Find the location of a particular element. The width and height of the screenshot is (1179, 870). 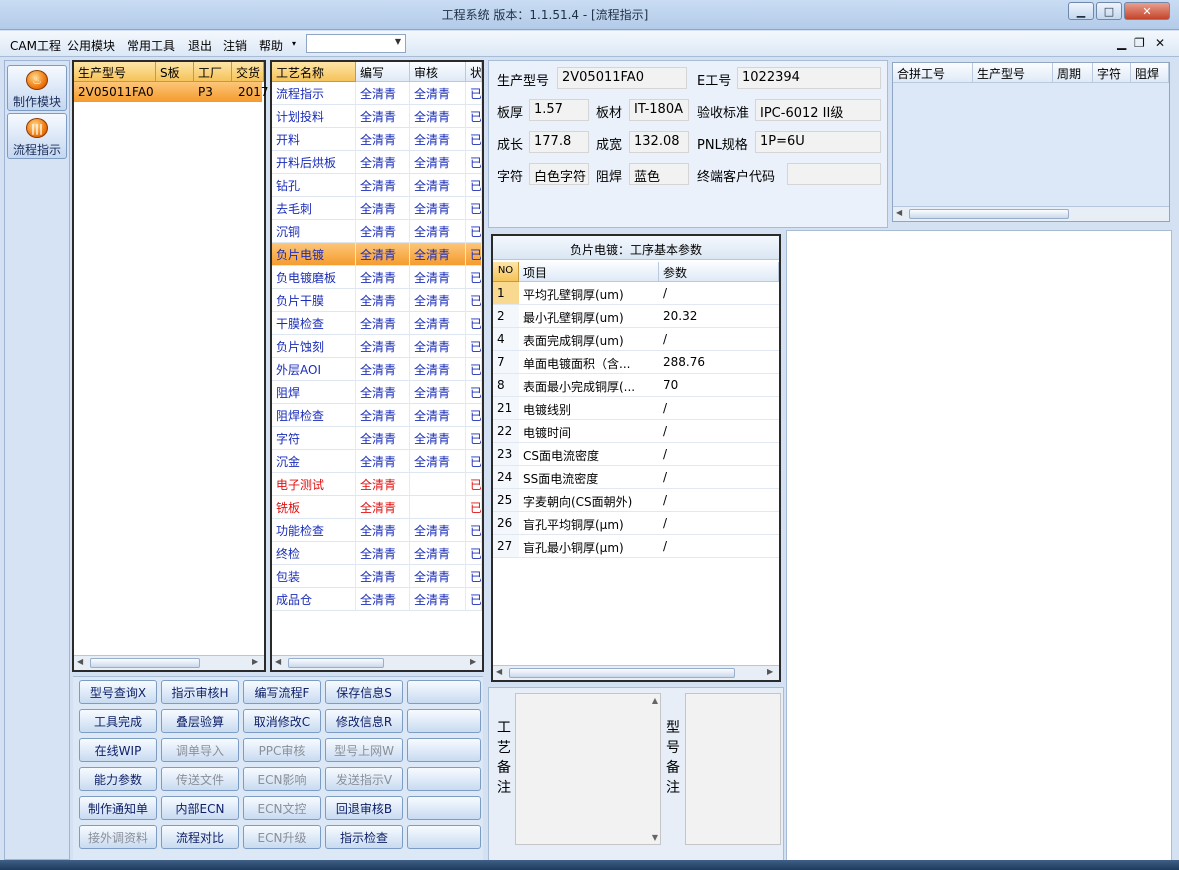

table-row: 2V05011FA0 P3 2017 is located at coordinates (171, 92).